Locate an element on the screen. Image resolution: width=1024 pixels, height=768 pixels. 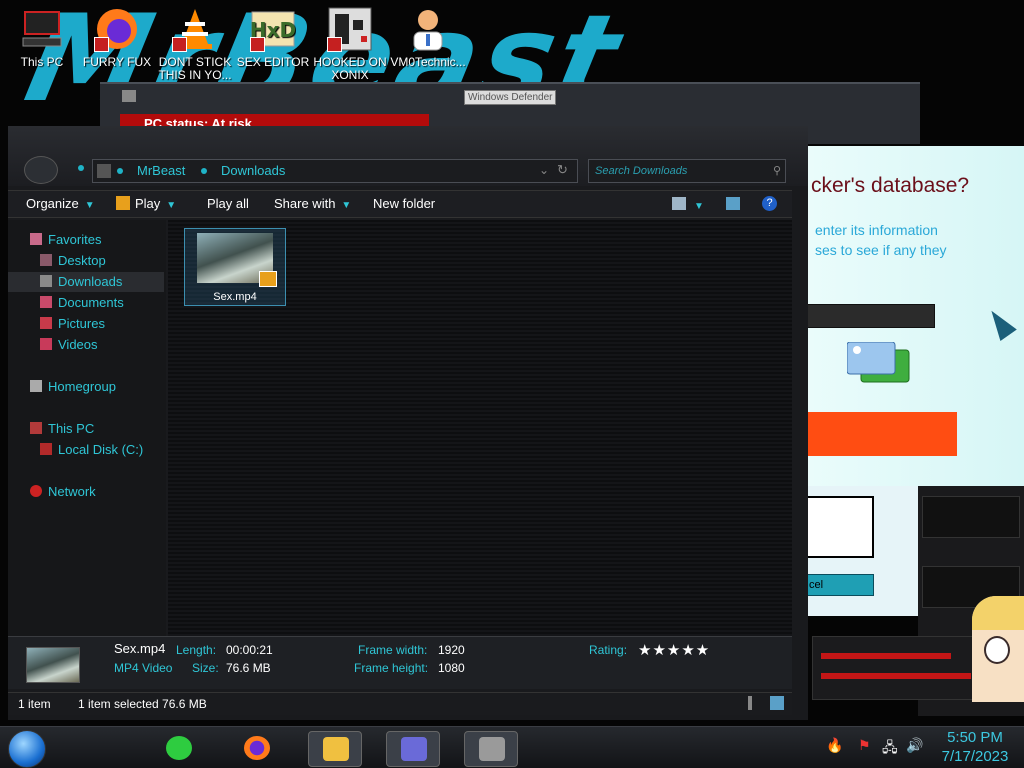
submit-button is located at coordinates (882, 434).